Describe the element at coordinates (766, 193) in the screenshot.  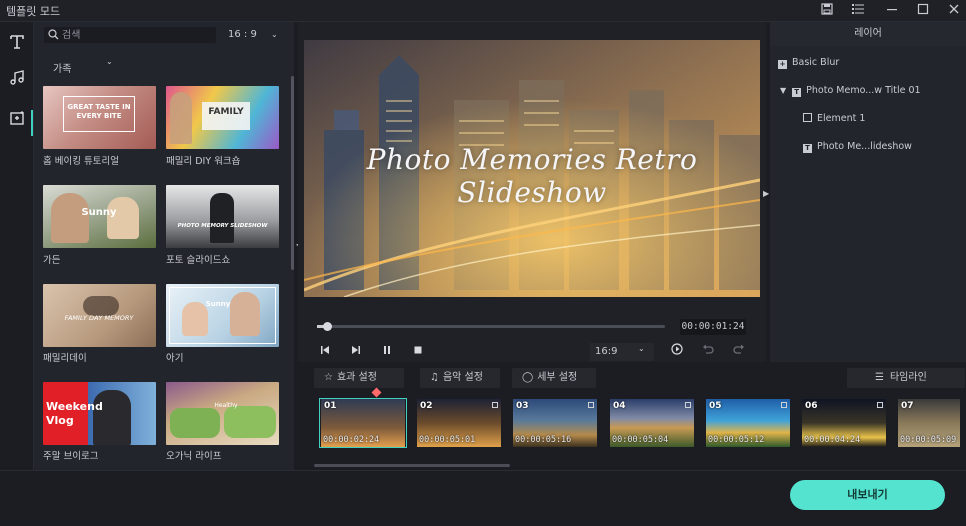
I see `collapse-right-arrow-icon: ▶` at that location.